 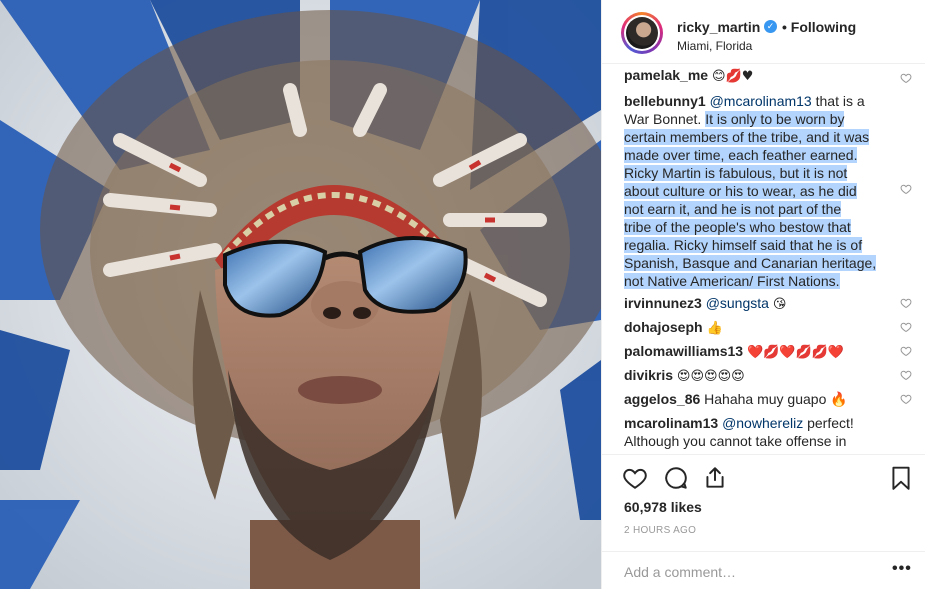 What do you see at coordinates (737, 303) in the screenshot?
I see `comment-mention: @sungsta` at bounding box center [737, 303].